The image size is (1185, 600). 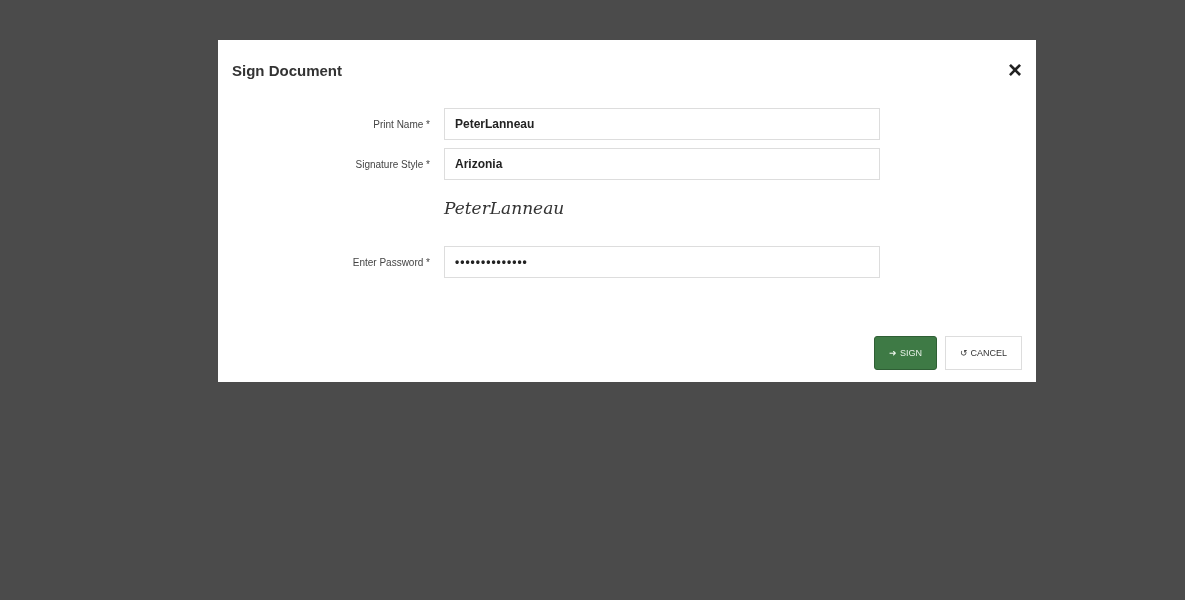 I want to click on field-label: Signature Style *, so click(x=392, y=164).